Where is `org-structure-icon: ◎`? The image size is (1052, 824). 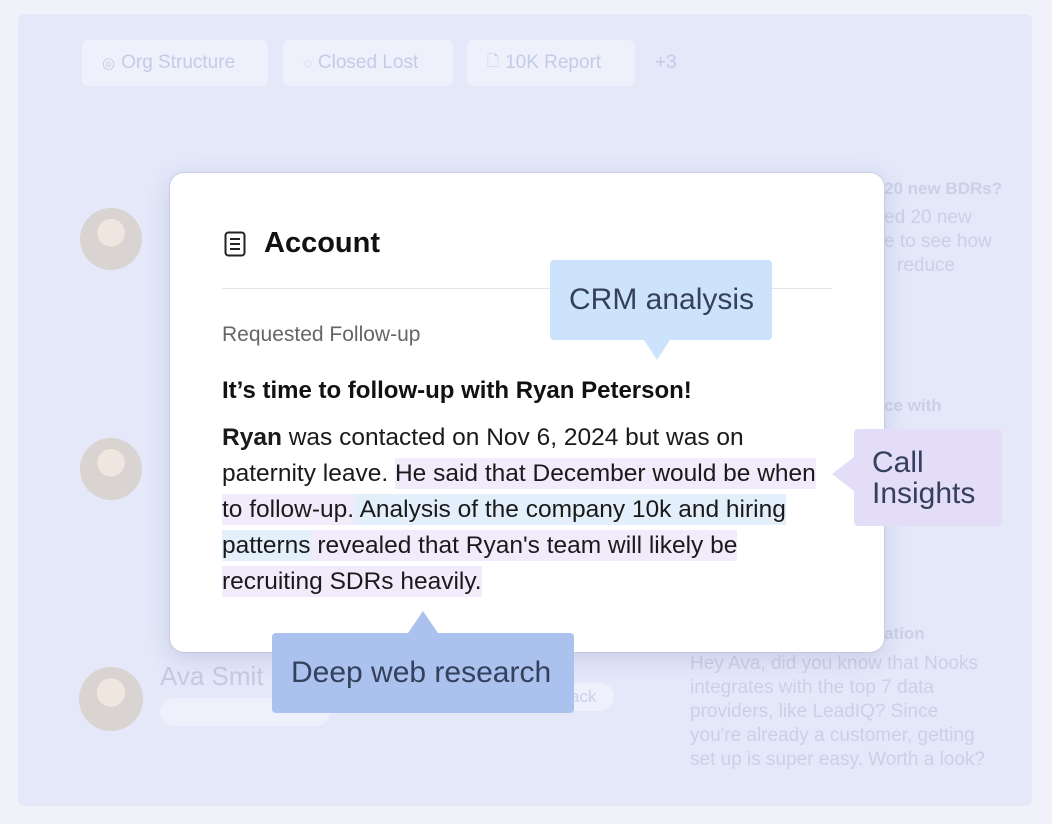
org-structure-icon: ◎ is located at coordinates (109, 63).